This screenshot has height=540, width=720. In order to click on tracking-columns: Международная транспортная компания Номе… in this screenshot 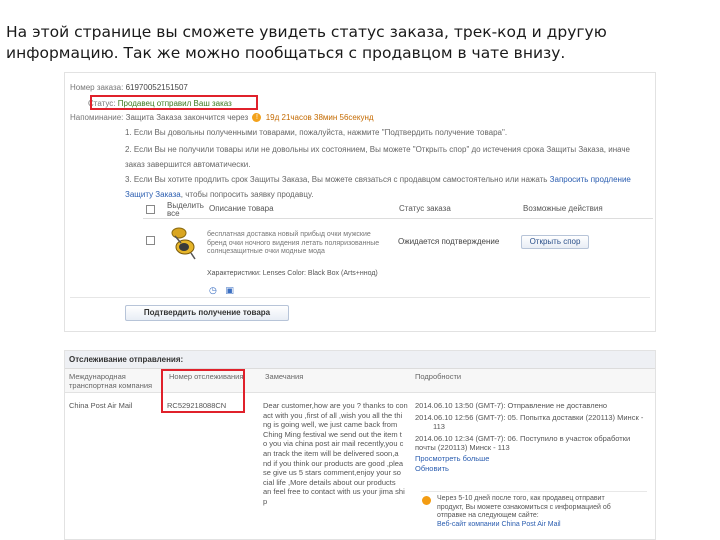, I will do `click(360, 381)`.